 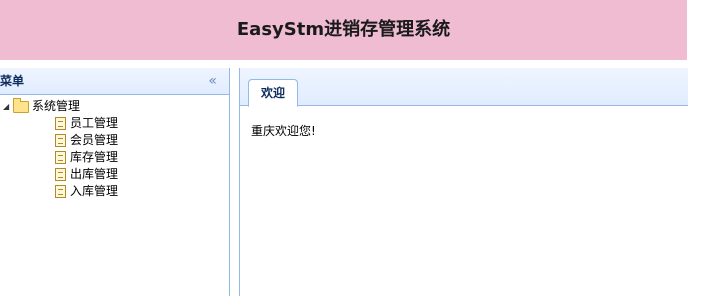 What do you see at coordinates (21, 105) in the screenshot?
I see `folder-open-icon` at bounding box center [21, 105].